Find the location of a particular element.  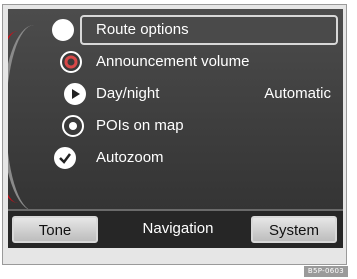

menu-item-day-night: Day/night Automatic is located at coordinates (175, 94).